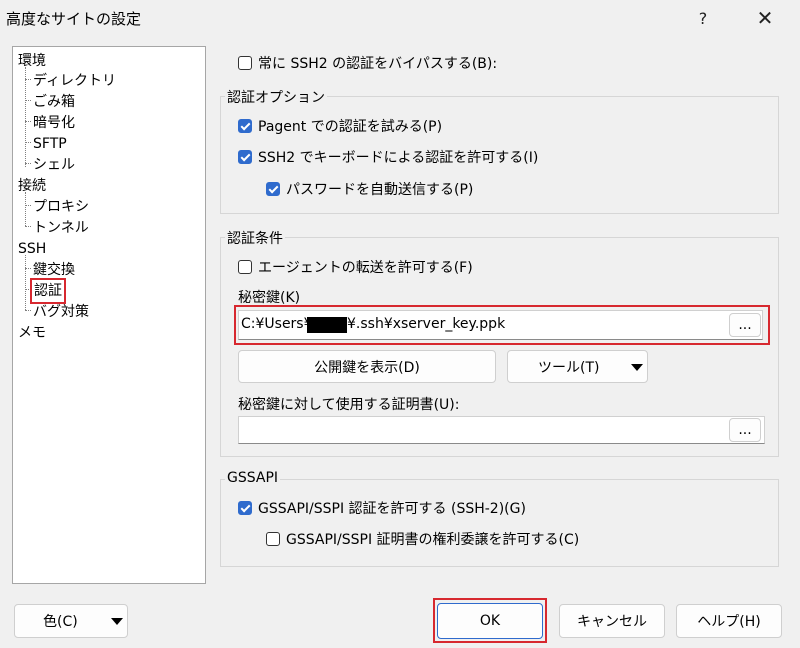  I want to click on auto-password-label: パスワードを自動送信する(P), so click(380, 190).